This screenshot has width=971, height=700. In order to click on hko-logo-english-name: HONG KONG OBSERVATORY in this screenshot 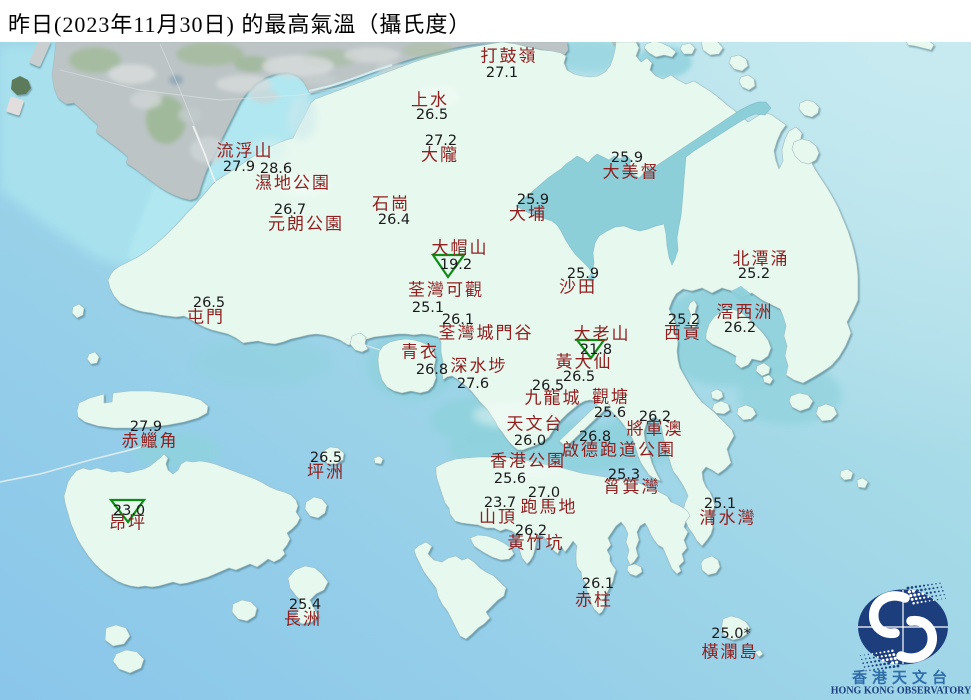, I will do `click(900, 691)`.